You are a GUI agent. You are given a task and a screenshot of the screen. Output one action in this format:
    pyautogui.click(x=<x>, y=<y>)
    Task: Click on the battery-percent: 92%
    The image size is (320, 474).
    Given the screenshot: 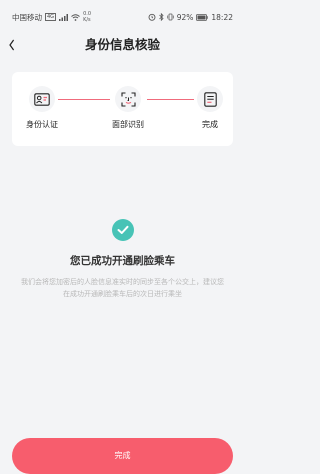 What is the action you would take?
    pyautogui.click(x=185, y=17)
    